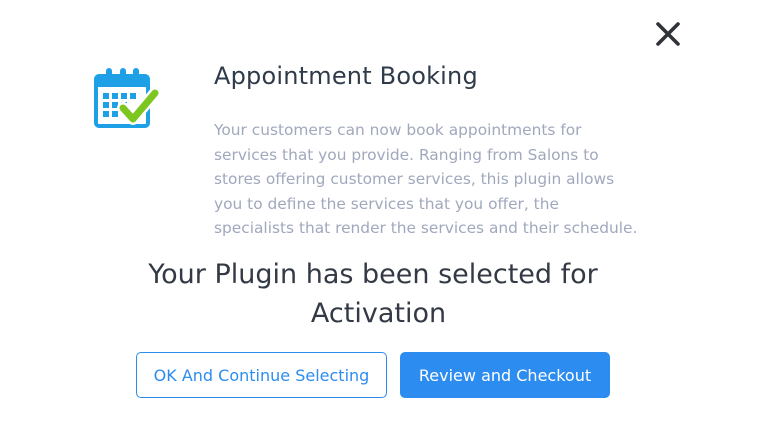 This screenshot has width=757, height=428. Describe the element at coordinates (378, 313) in the screenshot. I see `activation-message-line2: Activation` at that location.